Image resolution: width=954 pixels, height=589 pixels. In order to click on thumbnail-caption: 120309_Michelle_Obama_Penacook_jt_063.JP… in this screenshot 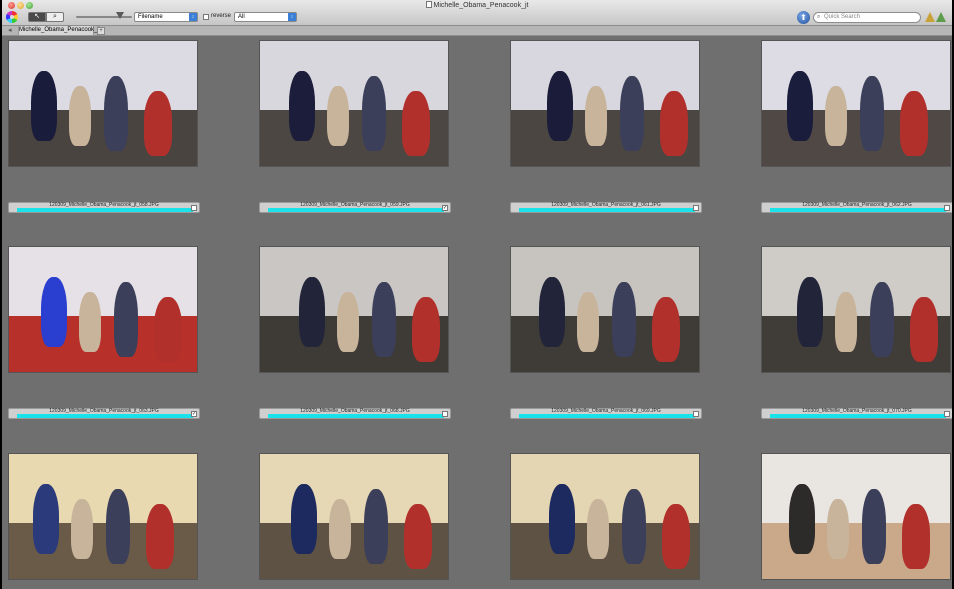, I will do `click(104, 413)`.